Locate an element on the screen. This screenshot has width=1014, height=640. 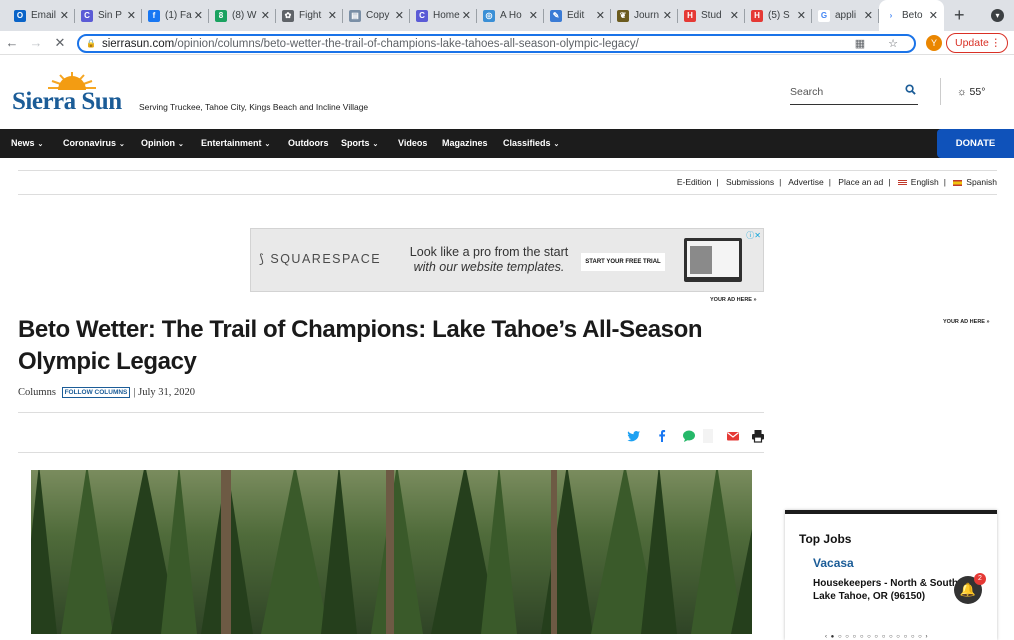
tab-title: Email is located at coordinates (44, 15).